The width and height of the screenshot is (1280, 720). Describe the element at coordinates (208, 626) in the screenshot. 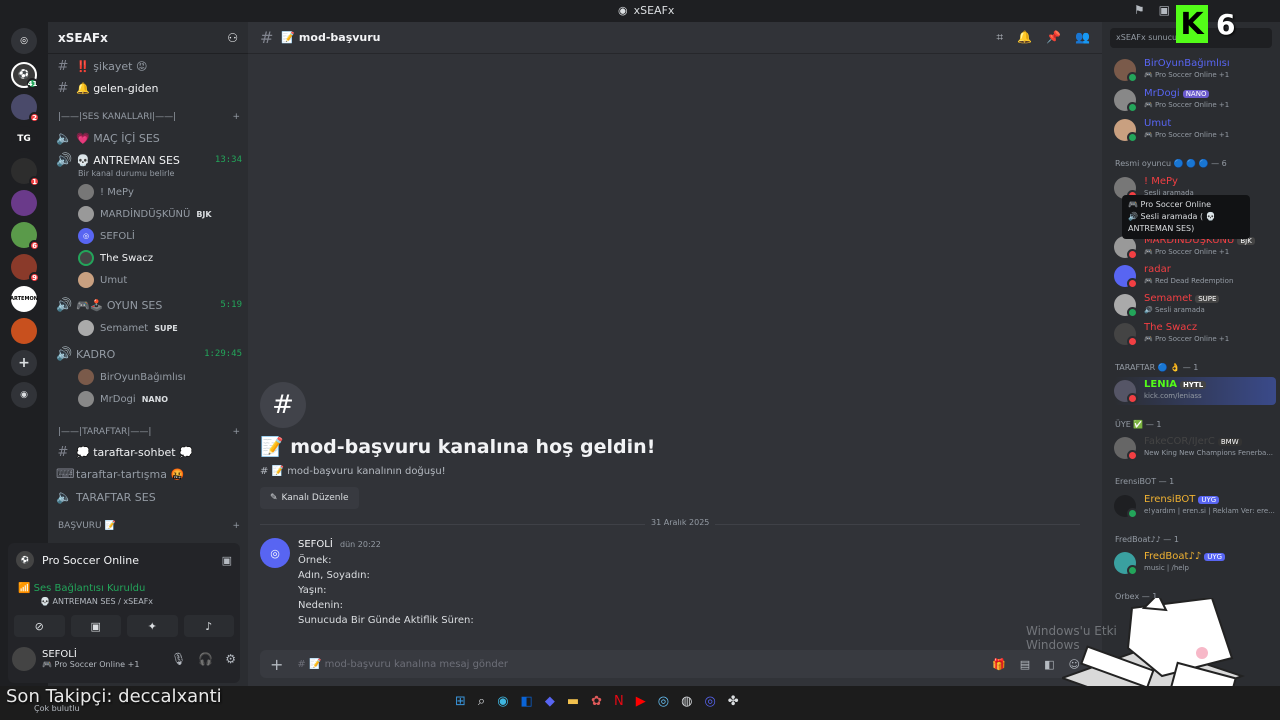

I see `soundboard-button: ♪` at that location.